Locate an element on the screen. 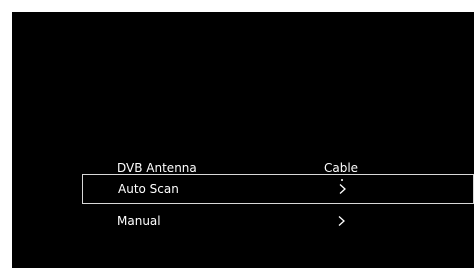 The width and height of the screenshot is (474, 268). menu-item-label: Manual is located at coordinates (139, 221).